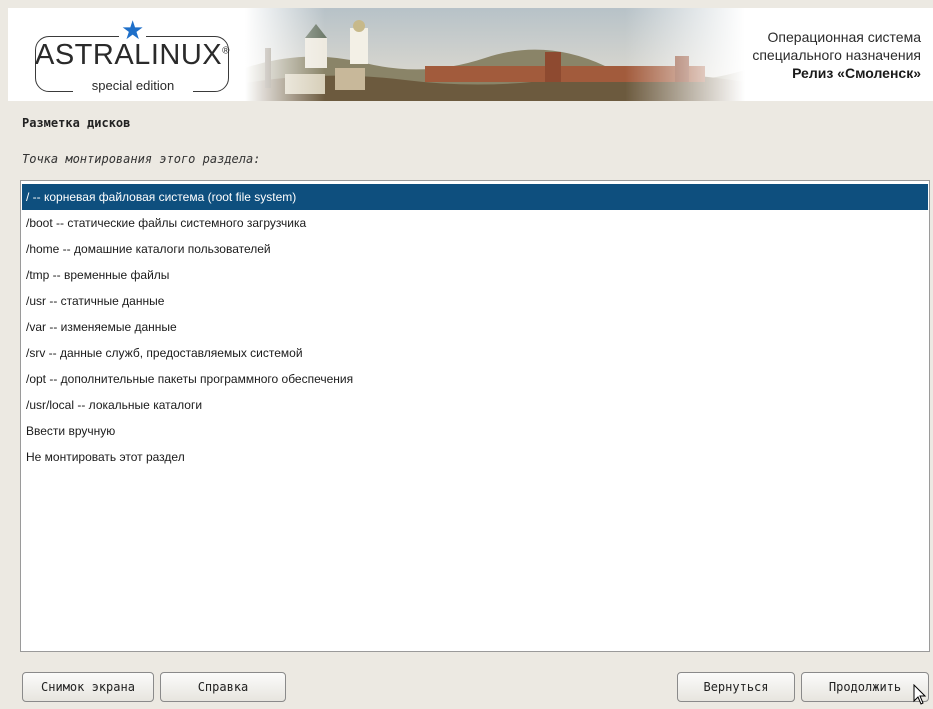 The width and height of the screenshot is (933, 709). I want to click on release-line-os: Операционная система, so click(844, 37).